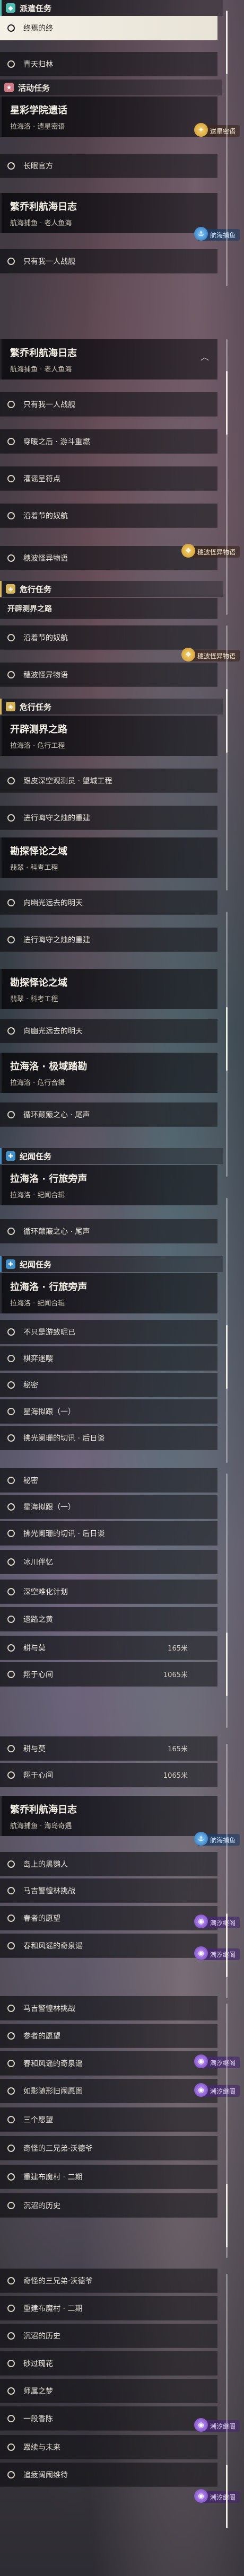  I want to click on distance-label: 1065米, so click(176, 1776).